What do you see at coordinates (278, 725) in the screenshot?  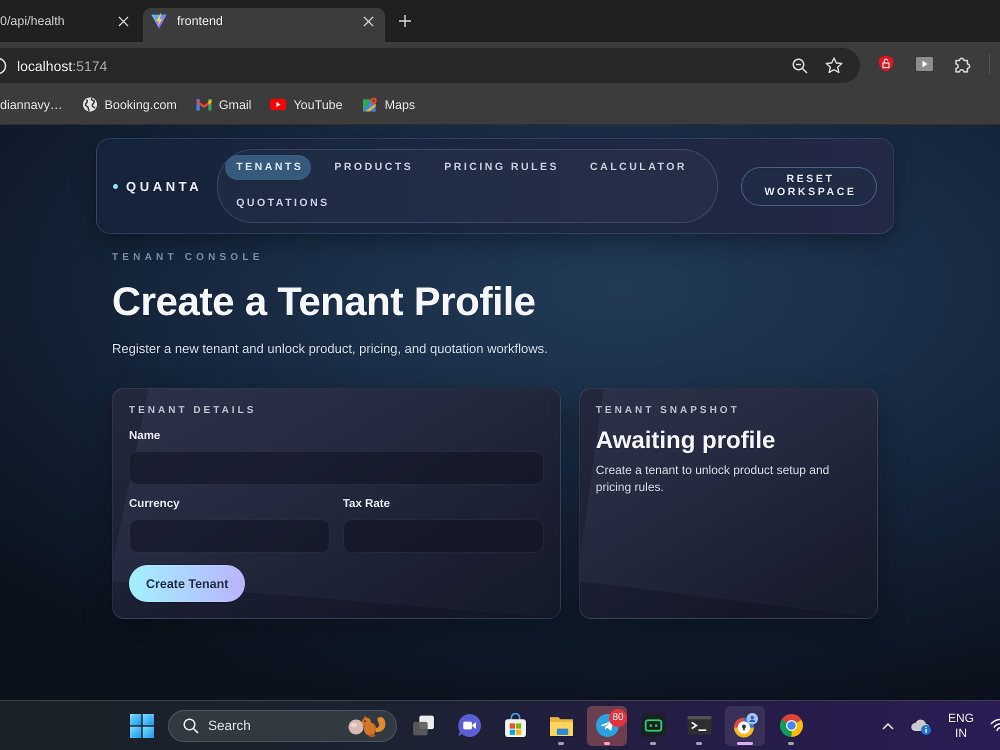 I see `search-input: Search` at bounding box center [278, 725].